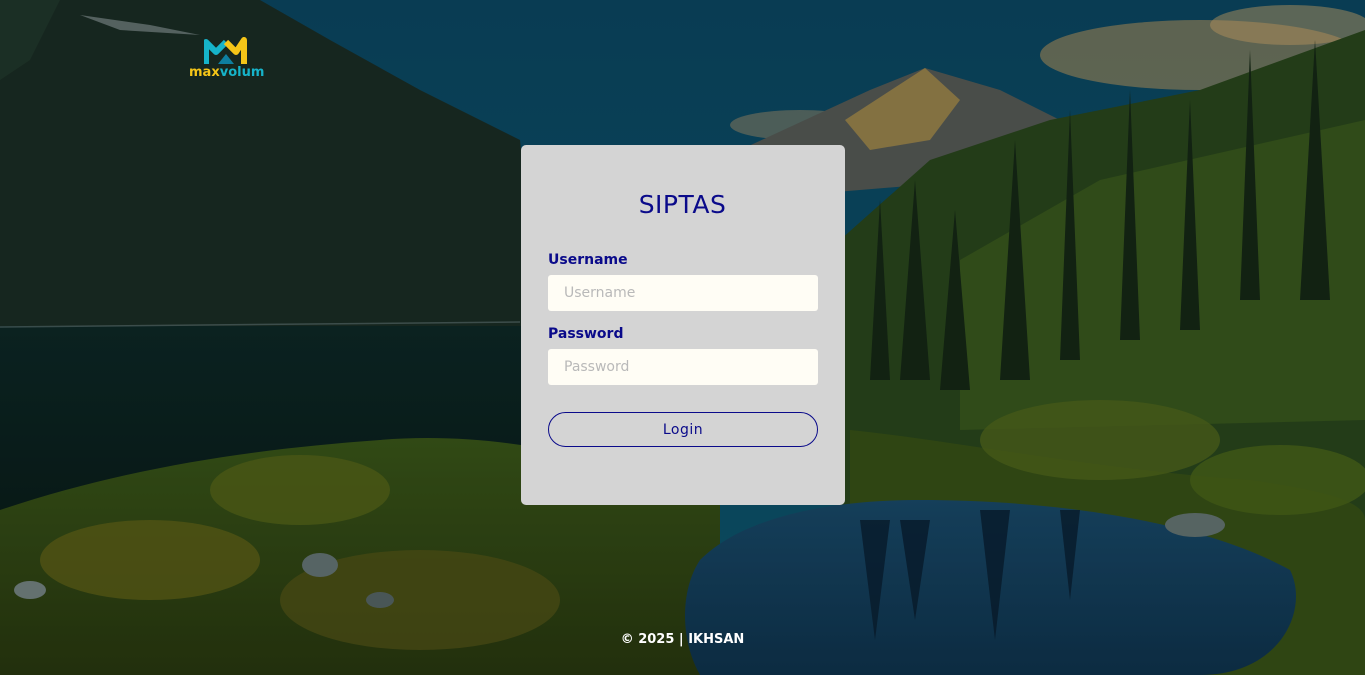  What do you see at coordinates (225, 50) in the screenshot?
I see `maxvolum-m-logo-icon` at bounding box center [225, 50].